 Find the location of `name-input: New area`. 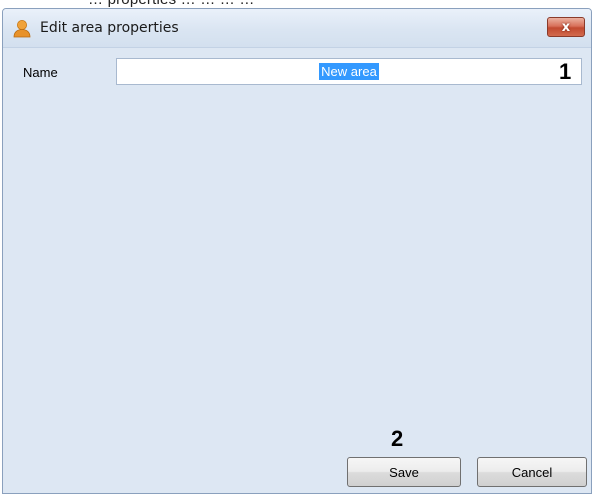

name-input: New area is located at coordinates (349, 71).